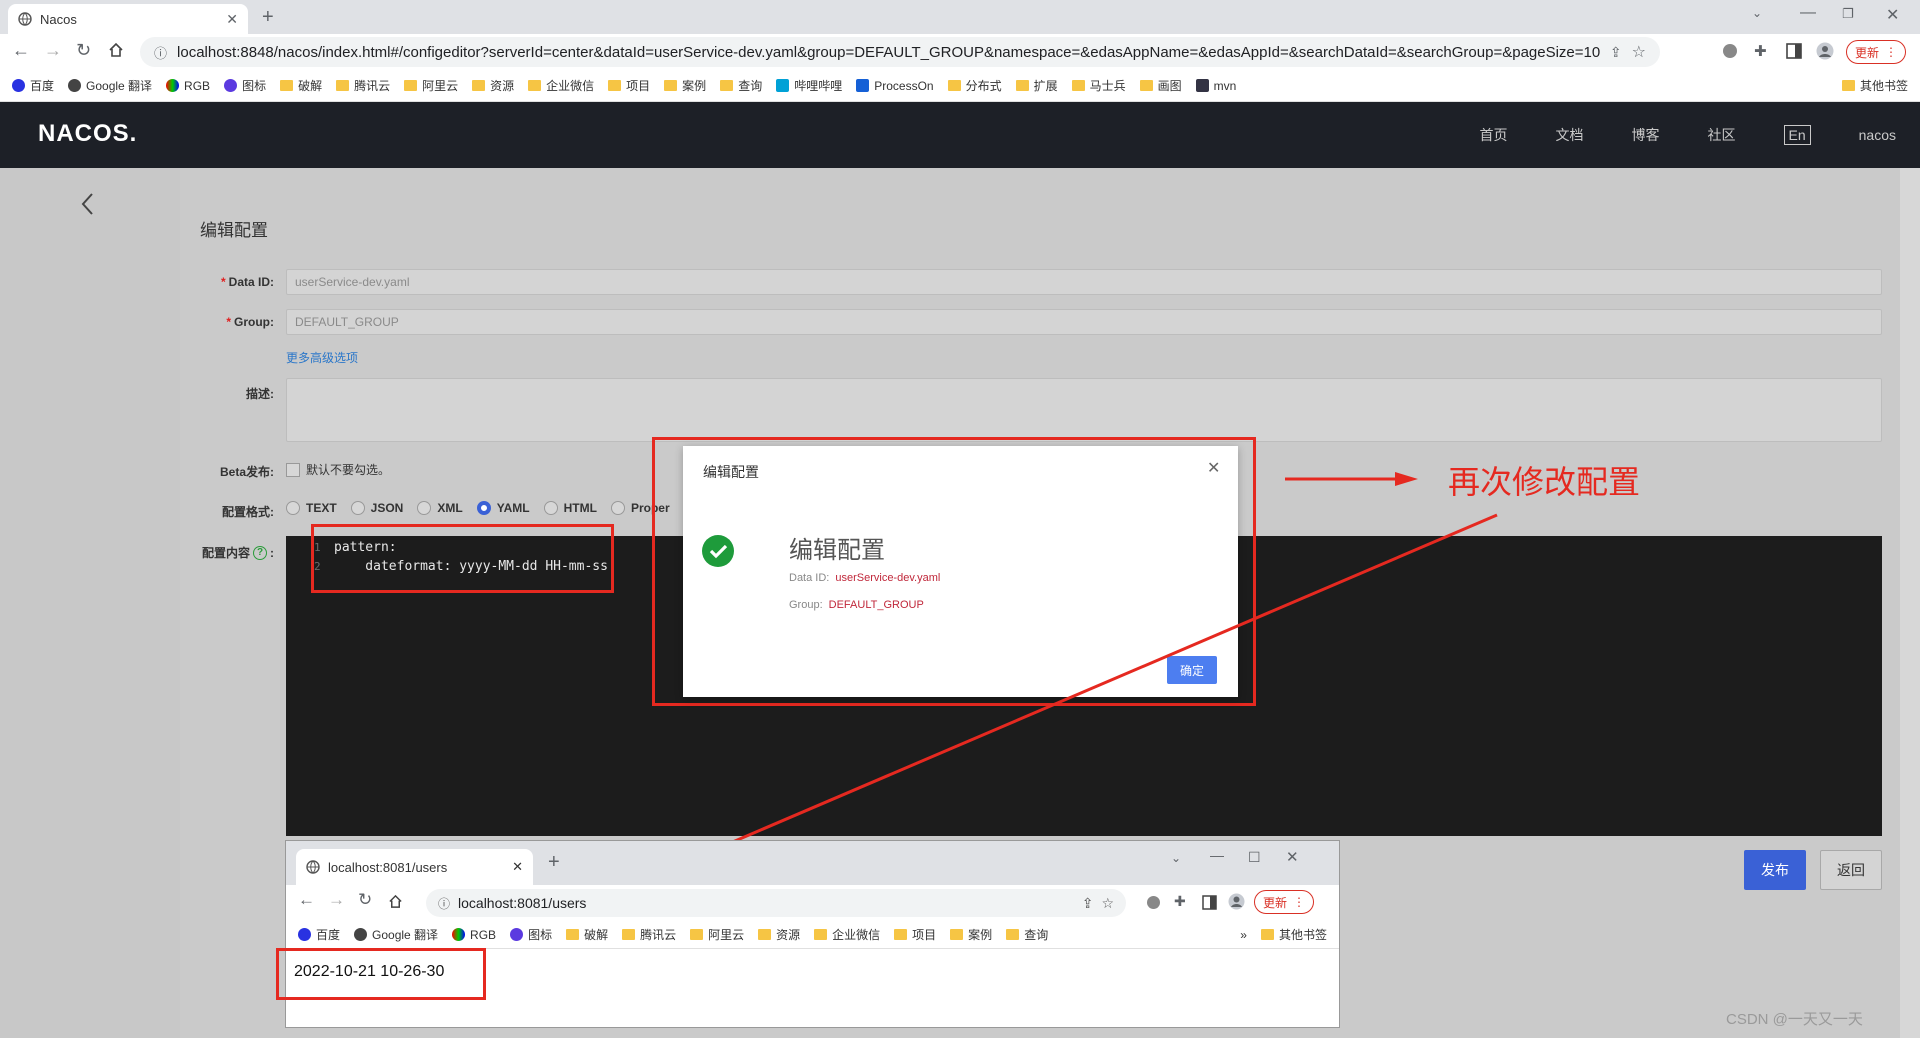  Describe the element at coordinates (1084, 282) in the screenshot. I see `data-id-input: userService-dev.yaml` at that location.